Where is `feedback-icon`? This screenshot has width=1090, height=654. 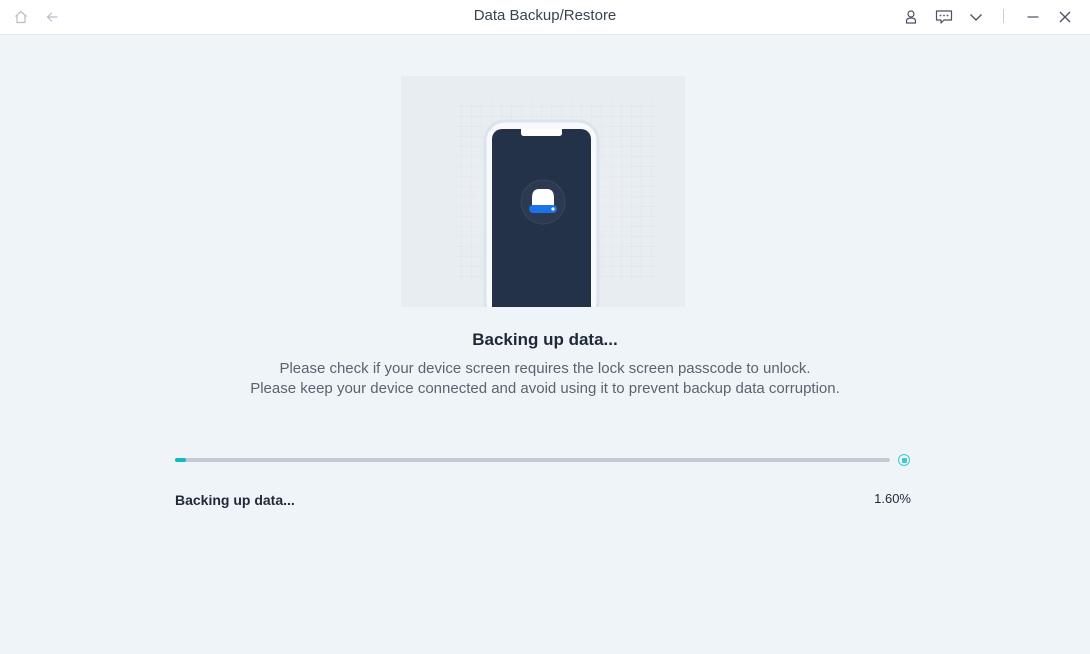
feedback-icon is located at coordinates (944, 17).